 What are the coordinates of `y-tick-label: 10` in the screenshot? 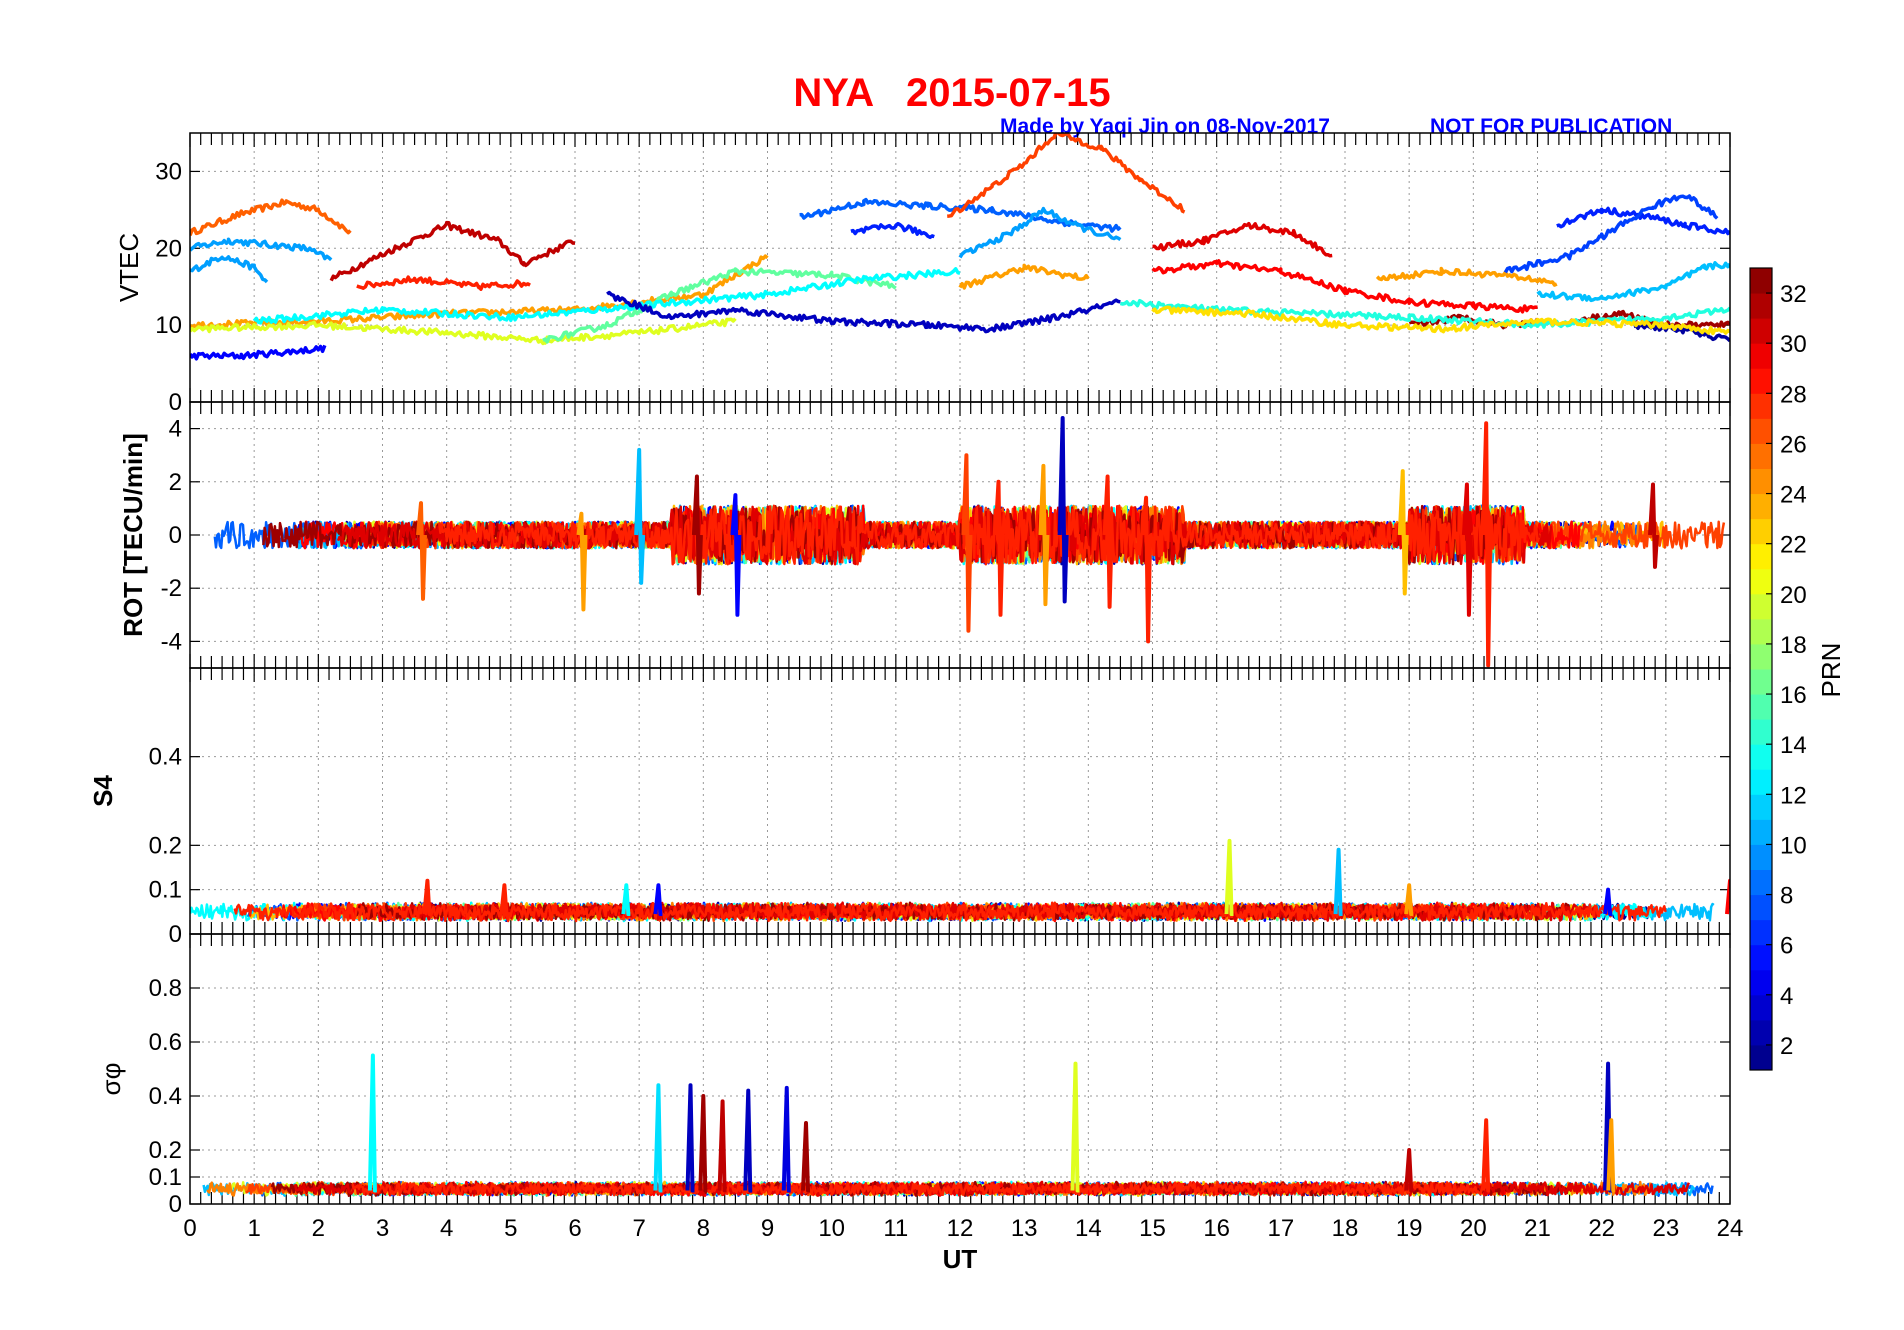 It's located at (168, 325).